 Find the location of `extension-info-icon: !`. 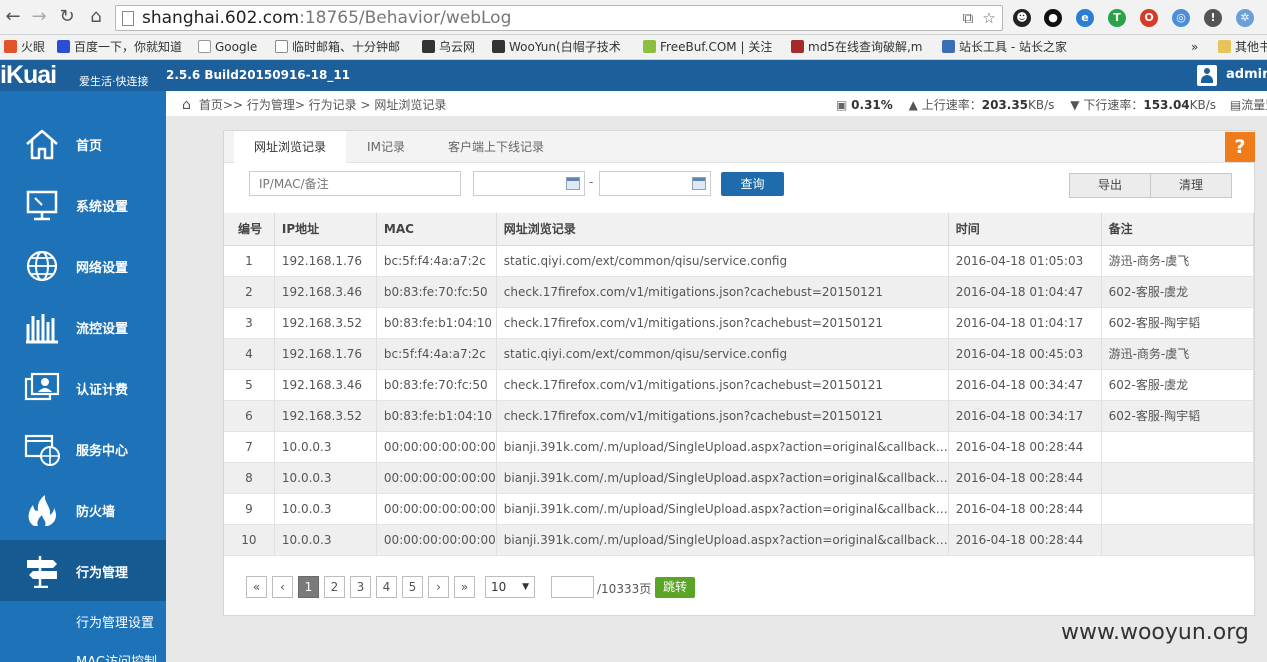

extension-info-icon: ! is located at coordinates (1213, 18).